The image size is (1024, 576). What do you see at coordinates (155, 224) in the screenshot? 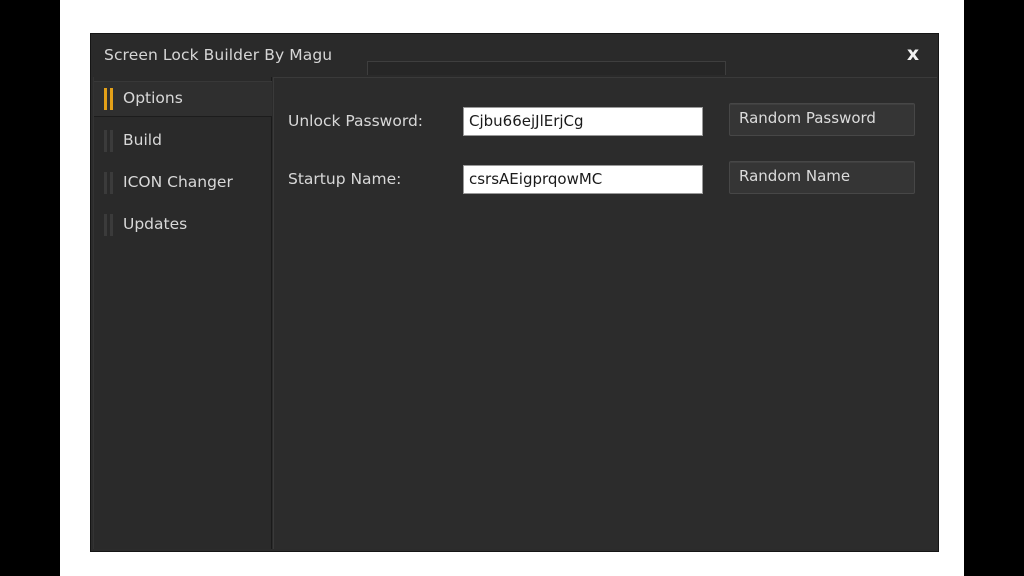
I see `sidebar-item-label: Updates` at bounding box center [155, 224].